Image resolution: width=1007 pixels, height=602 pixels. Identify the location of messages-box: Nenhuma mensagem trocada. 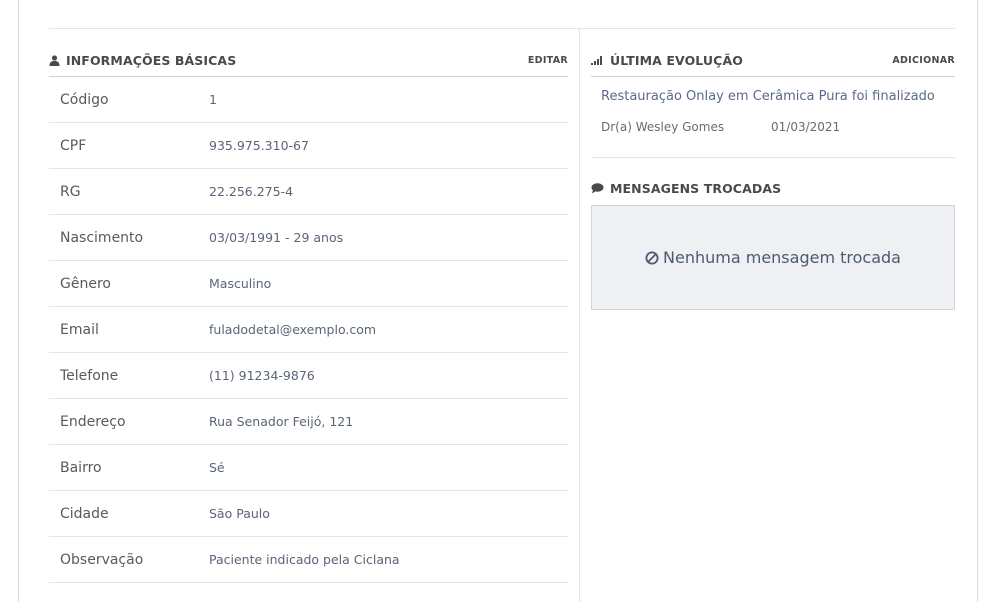
(773, 257).